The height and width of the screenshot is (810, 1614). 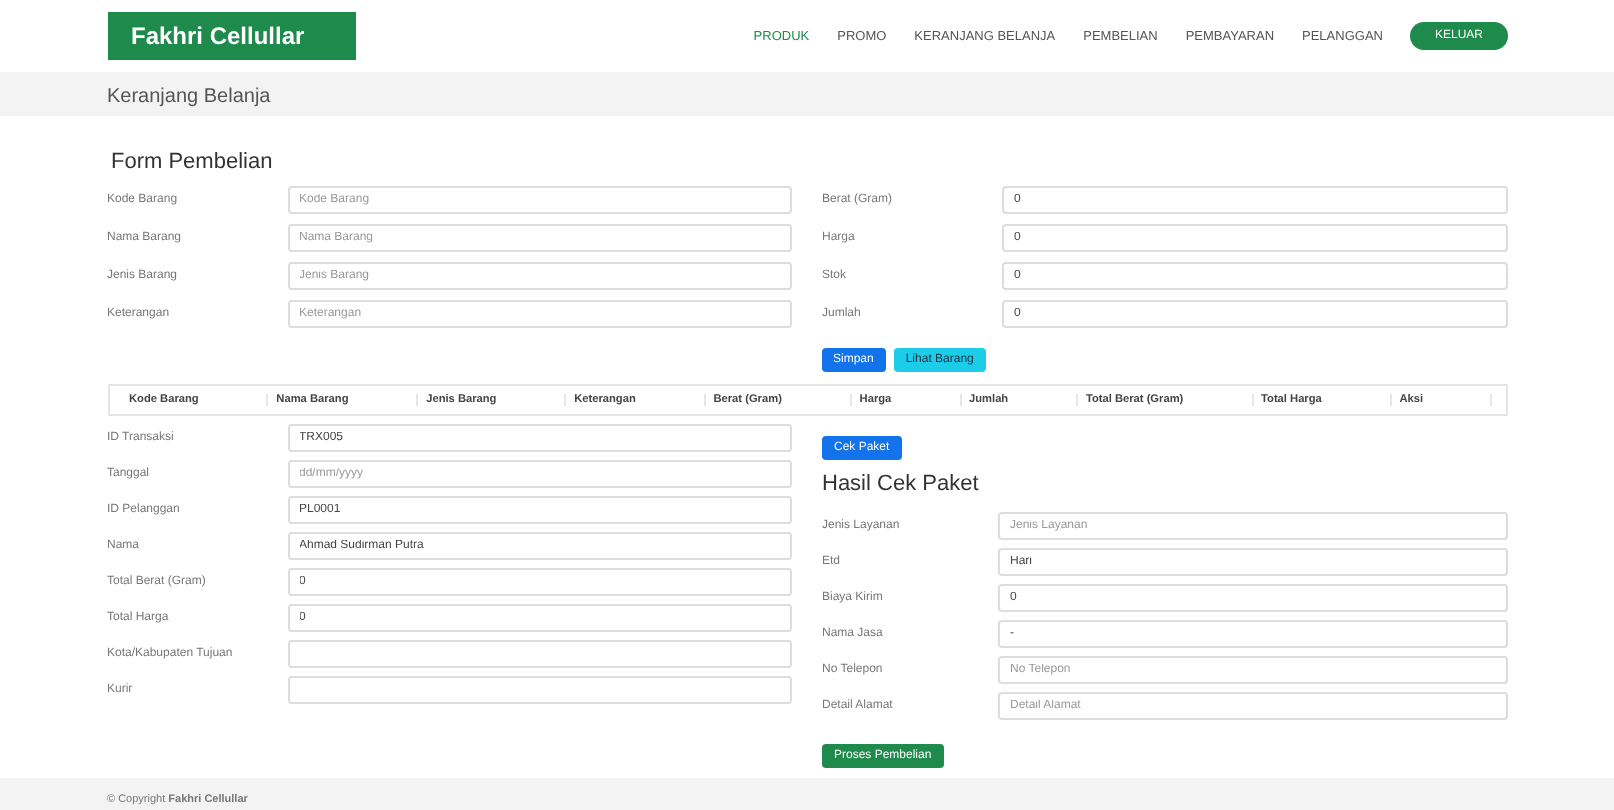 I want to click on brand-logo: Fakhri Cellullar, so click(x=231, y=36).